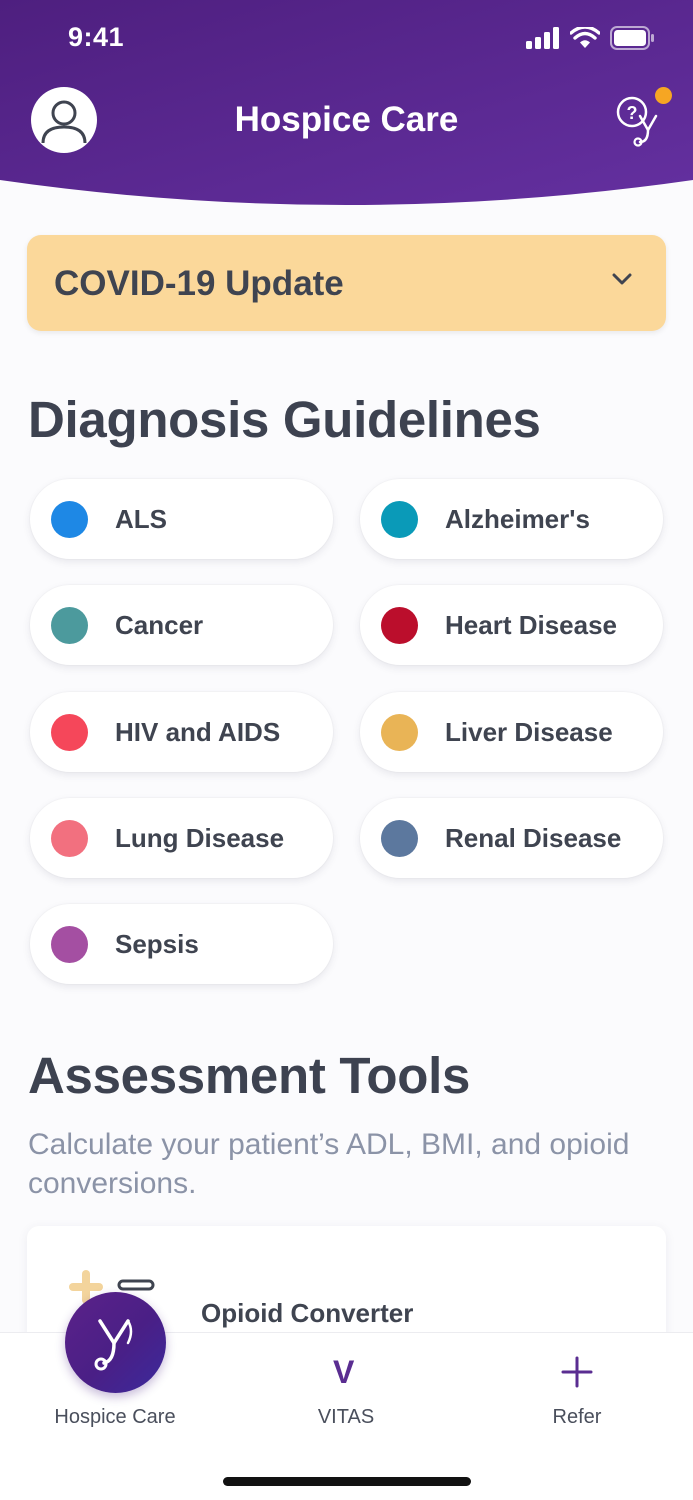 This screenshot has height=1500, width=693. I want to click on tab-hospice-care, so click(115, 1342).